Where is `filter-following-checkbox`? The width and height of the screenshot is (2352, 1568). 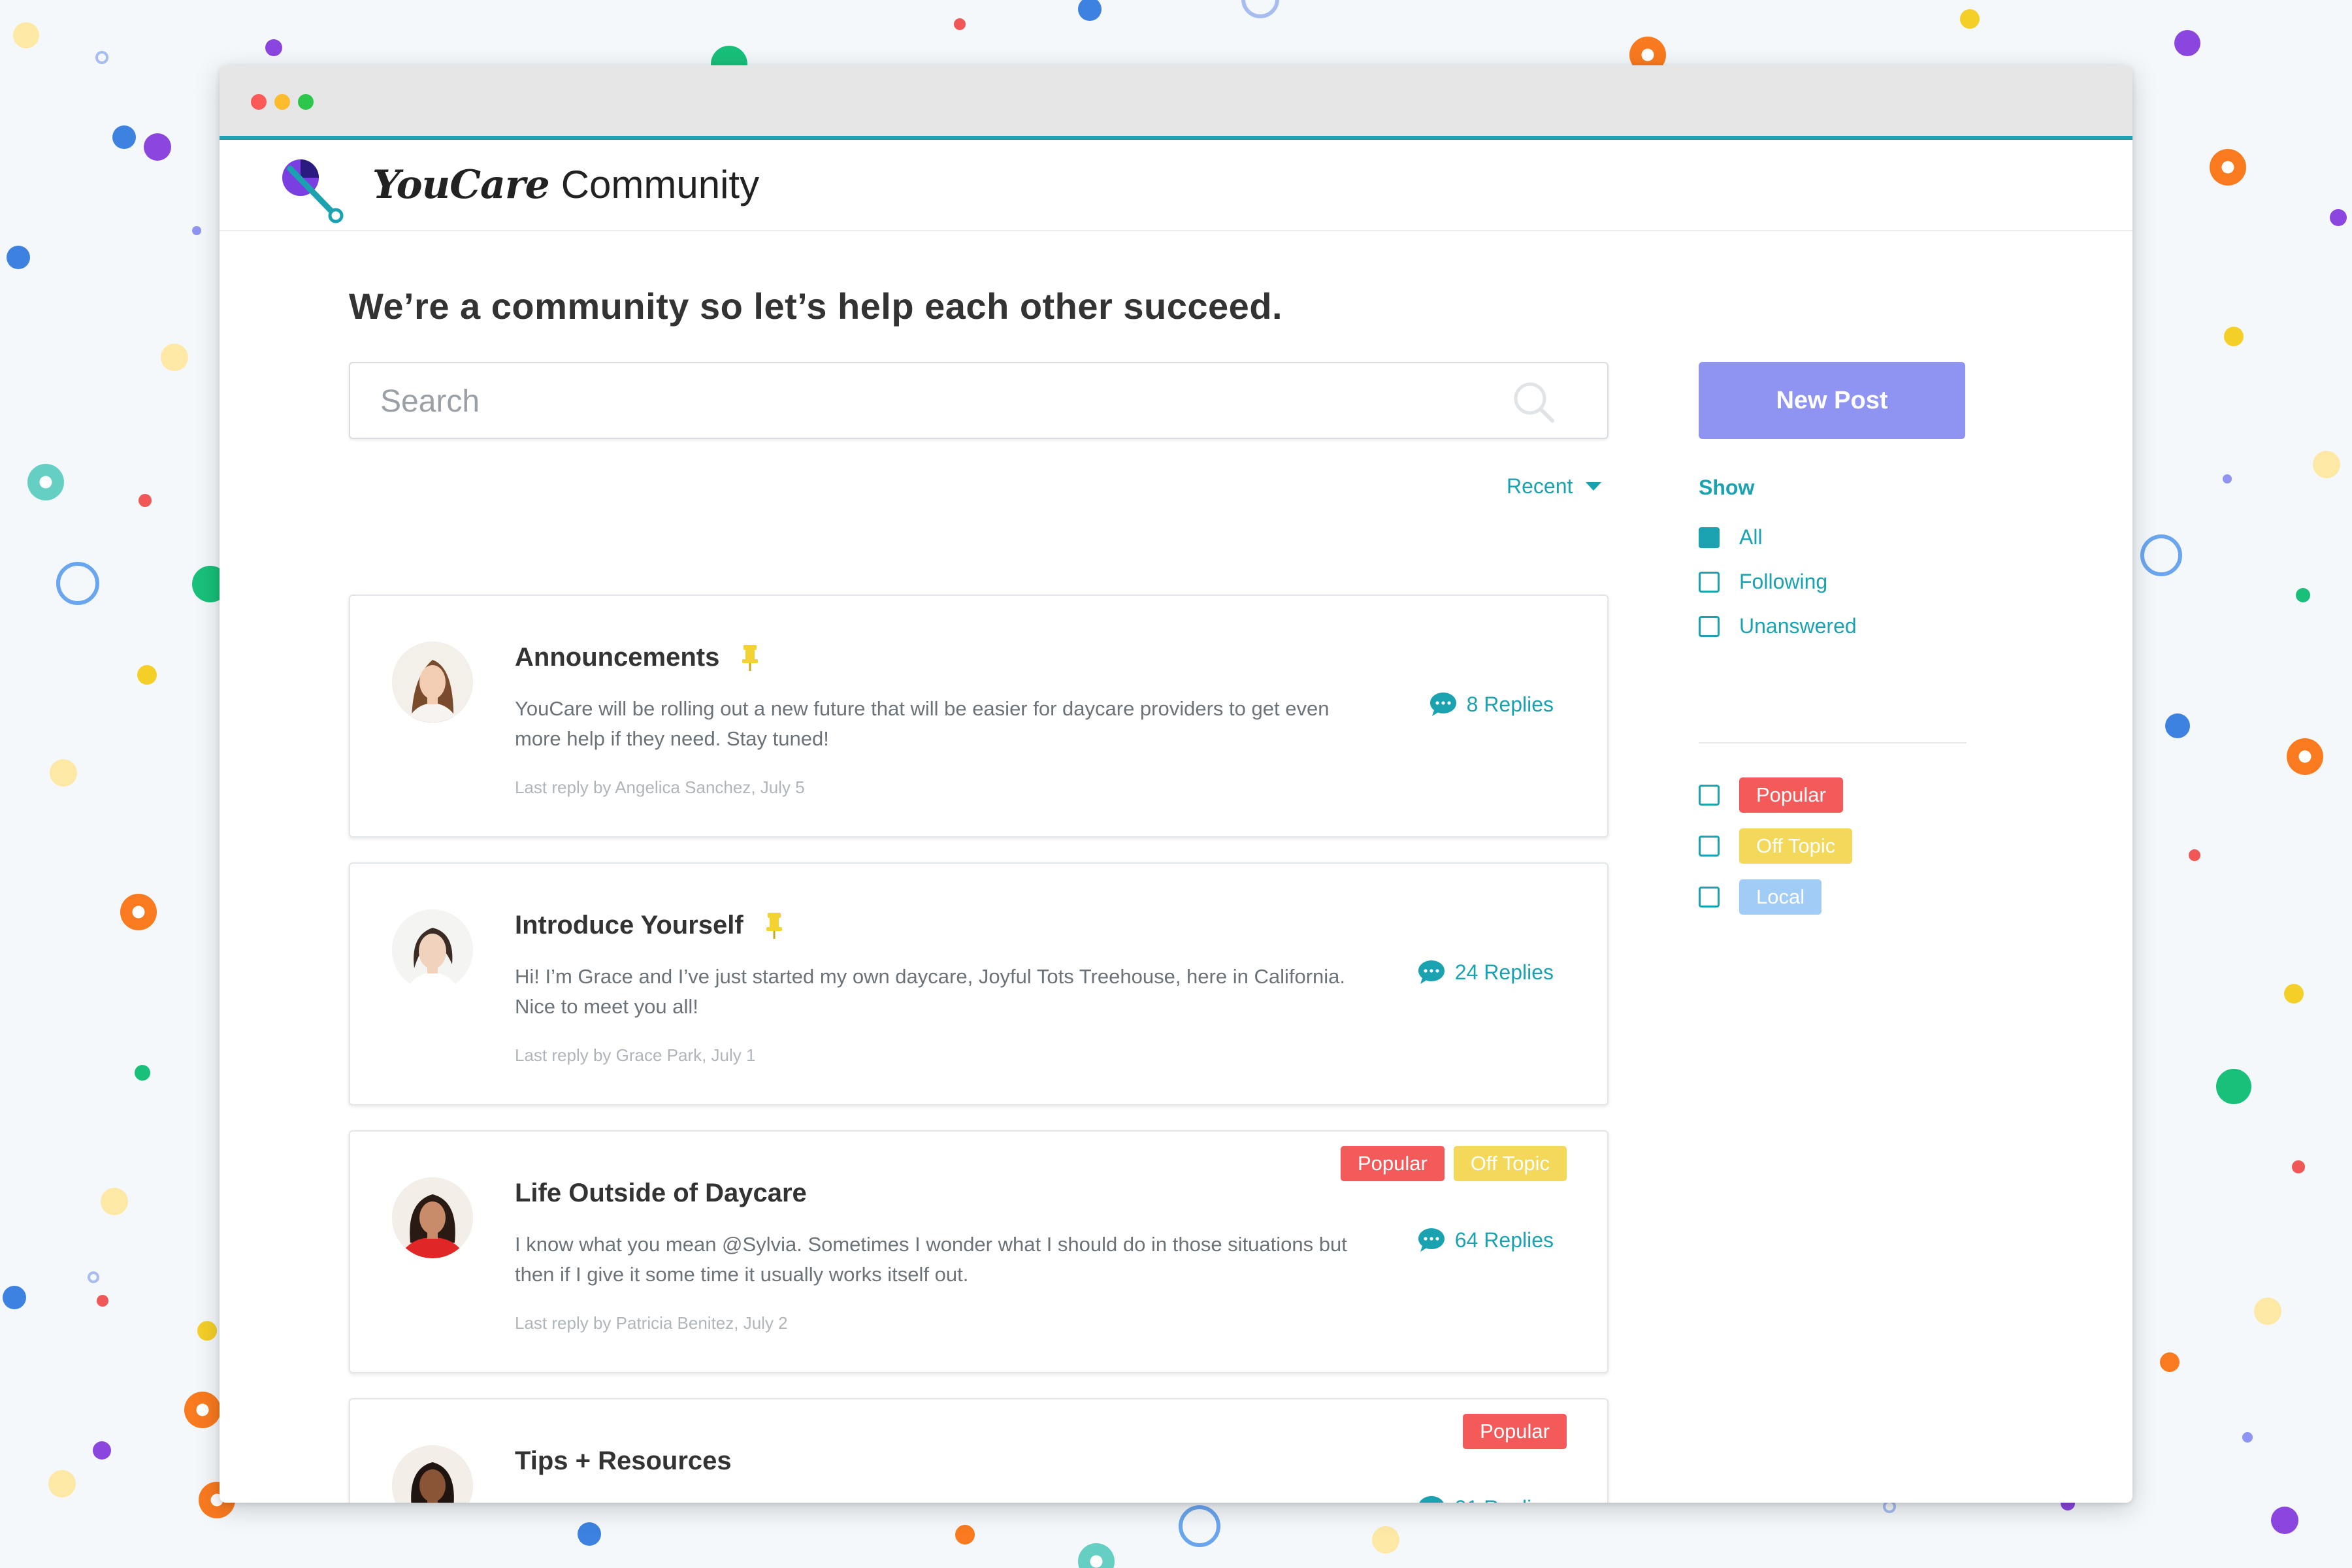
filter-following-checkbox is located at coordinates (1709, 582).